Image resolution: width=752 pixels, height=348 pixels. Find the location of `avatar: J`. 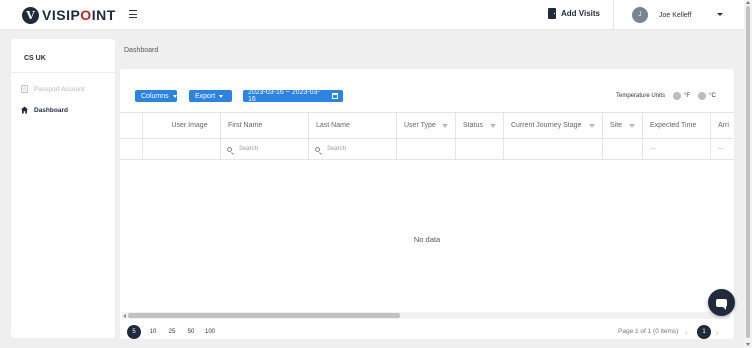

avatar: J is located at coordinates (640, 15).